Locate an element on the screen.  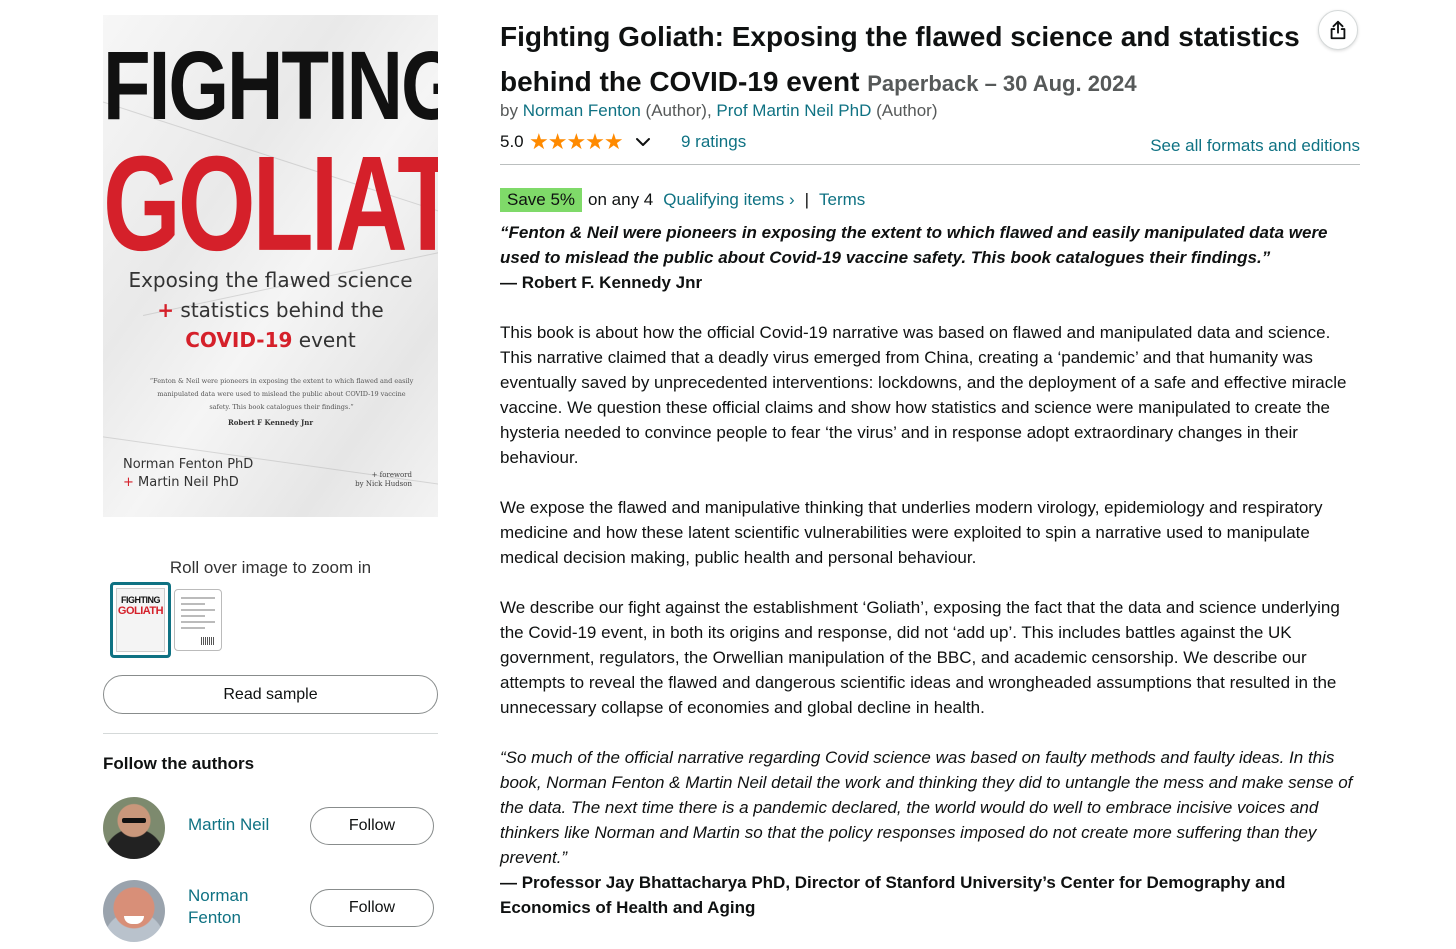
cover-foreword: + foreword by Nick Hudson is located at coordinates (383, 480).